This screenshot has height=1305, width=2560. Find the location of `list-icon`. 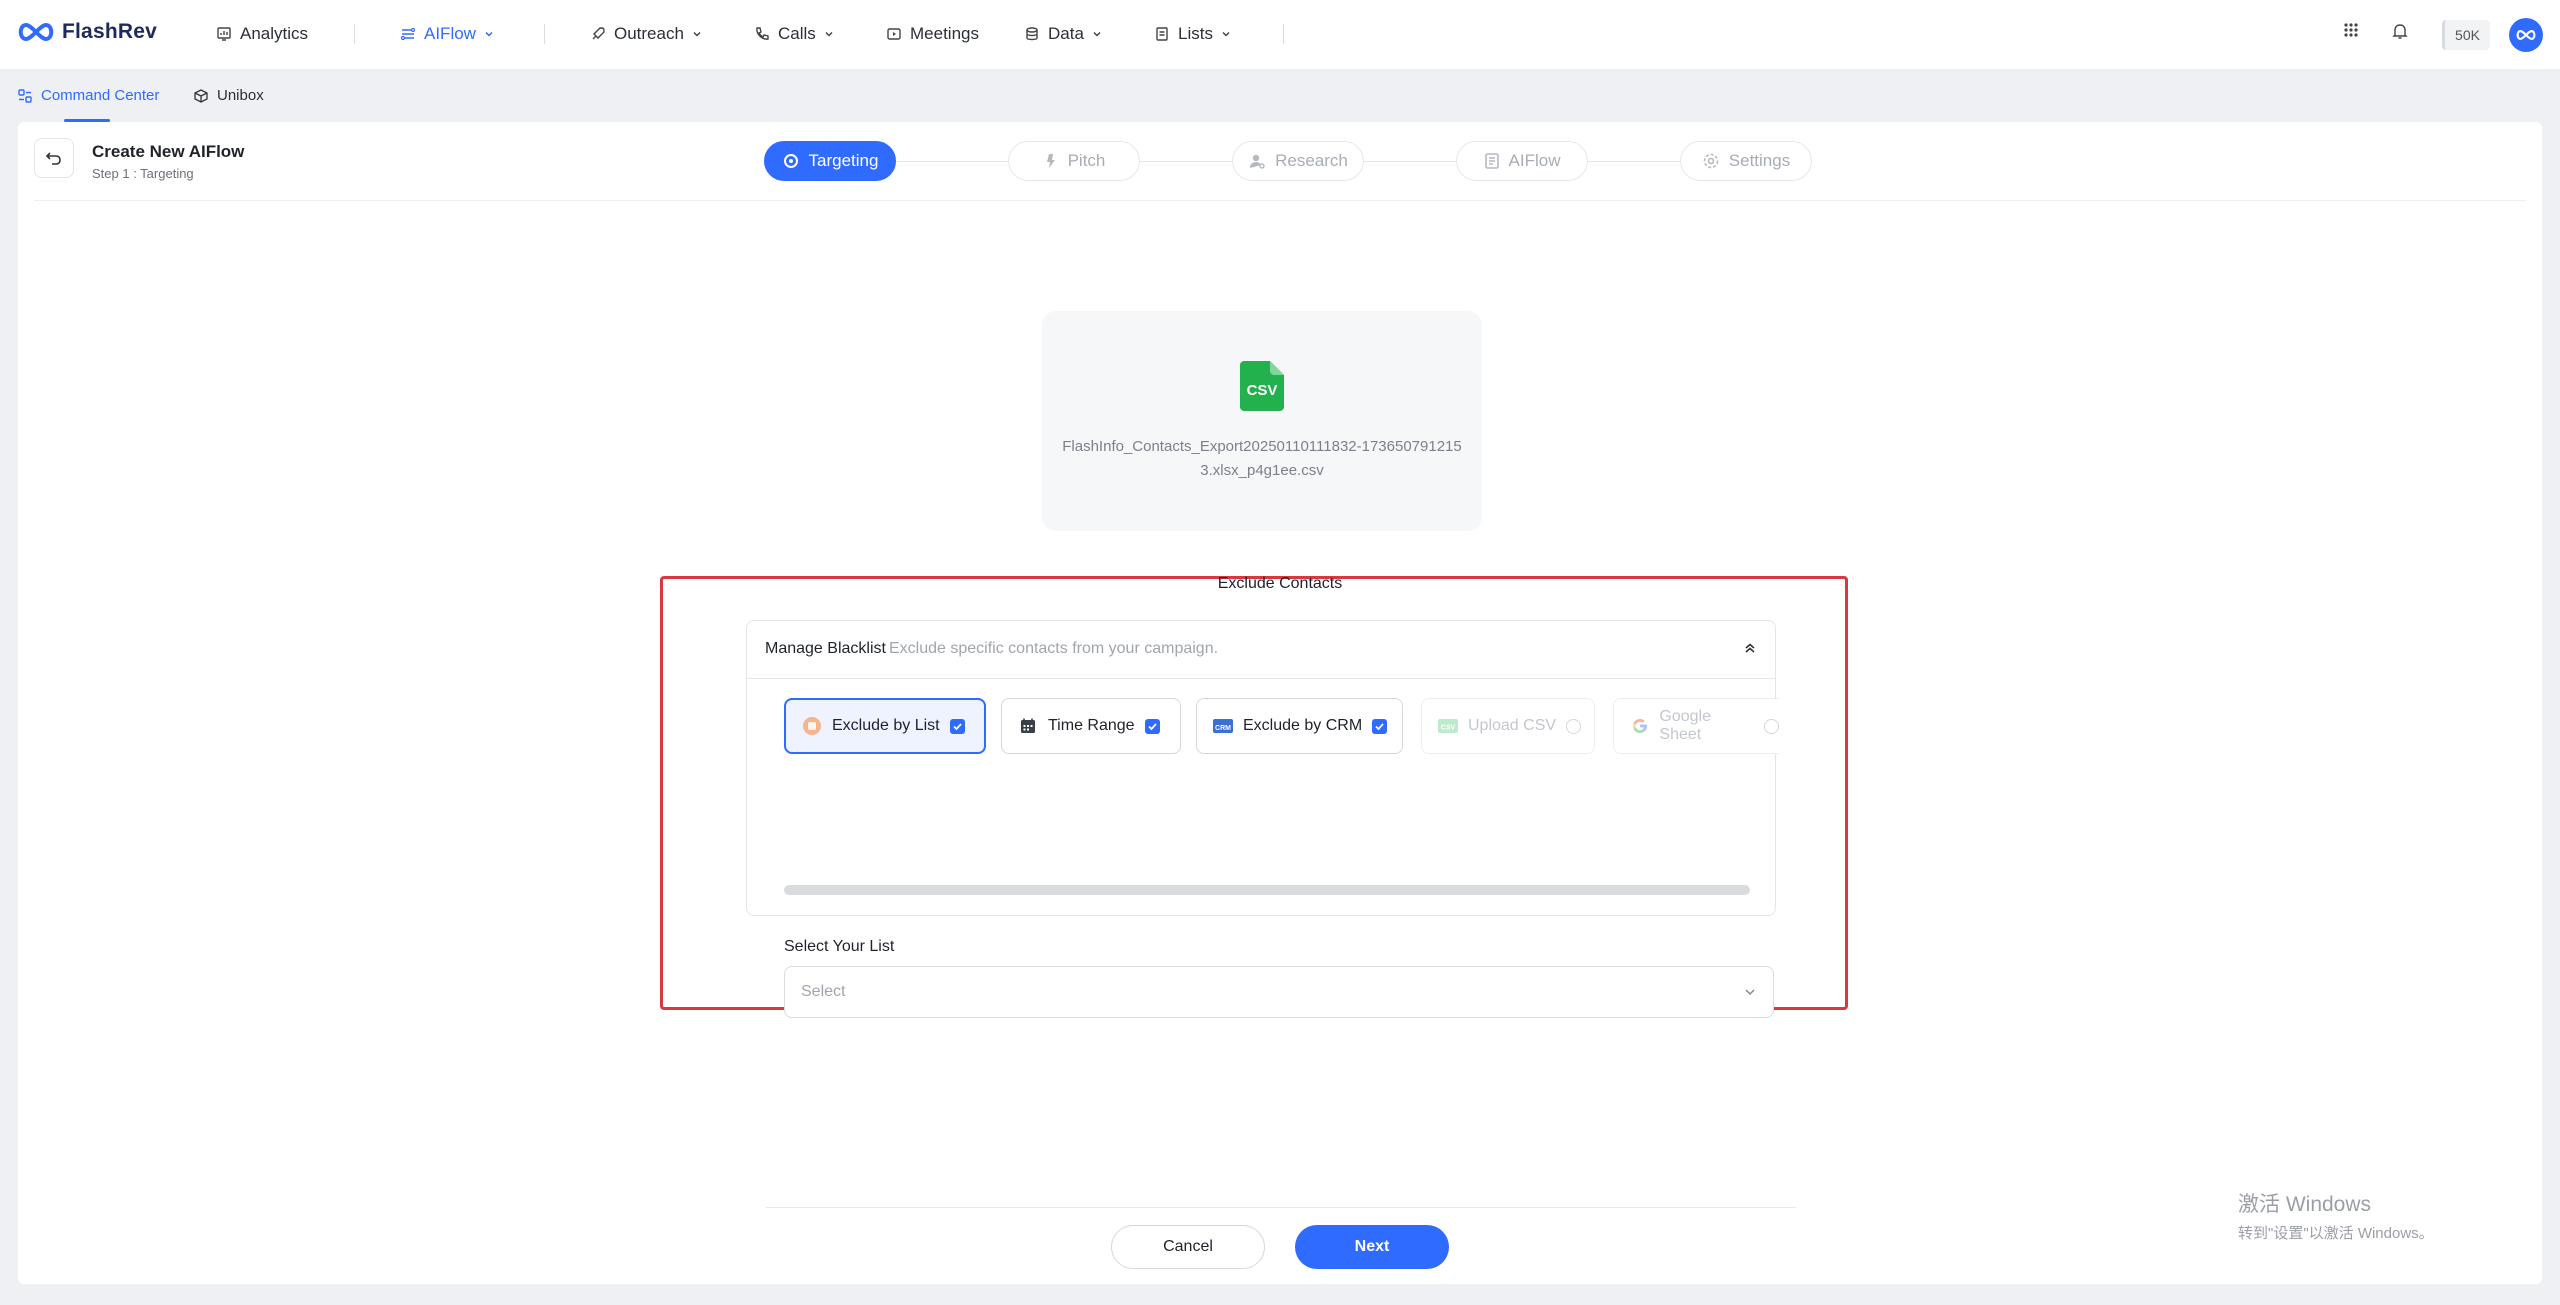

list-icon is located at coordinates (1162, 34).